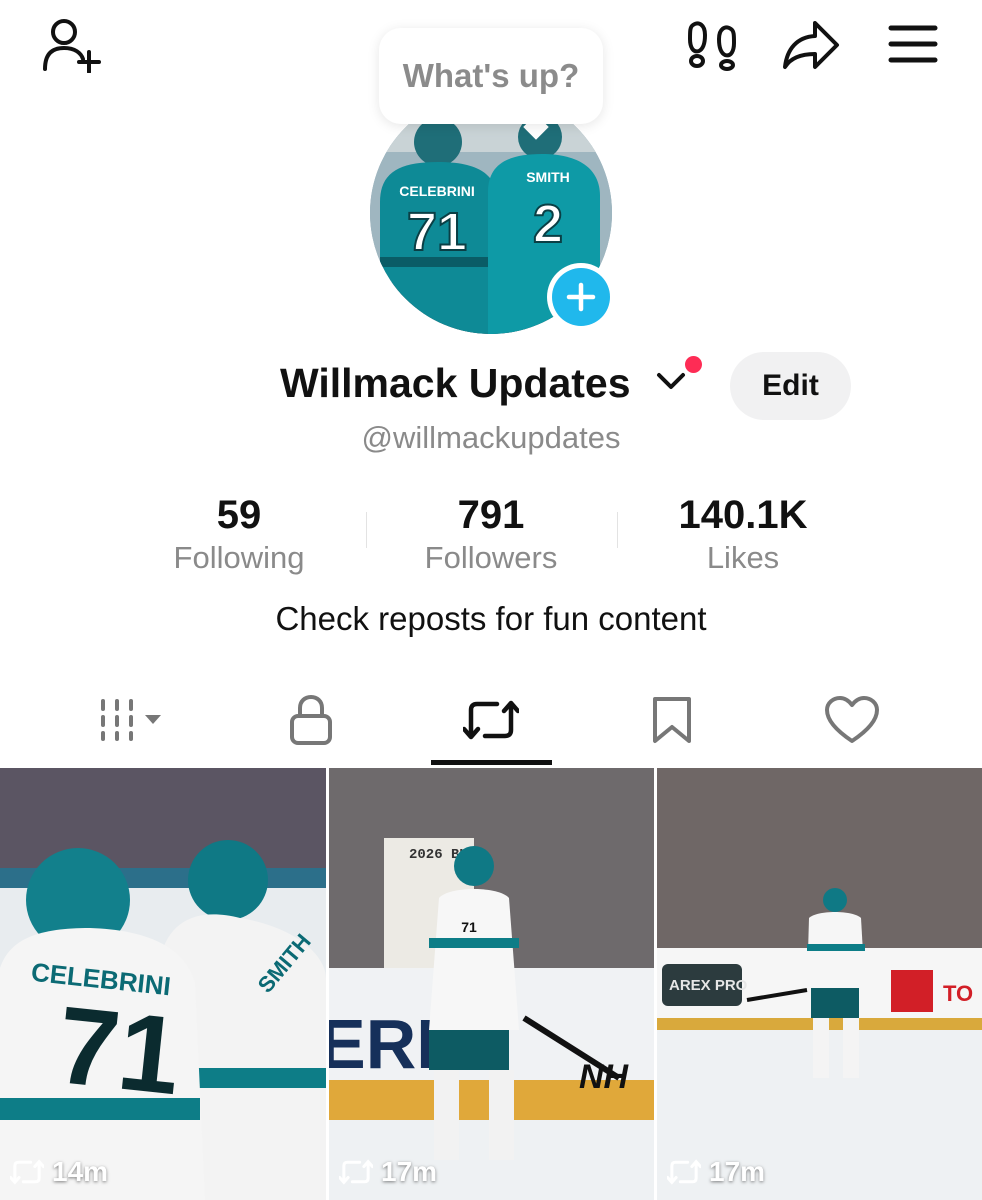  I want to click on username-handle: @willmackupdates, so click(491, 437).